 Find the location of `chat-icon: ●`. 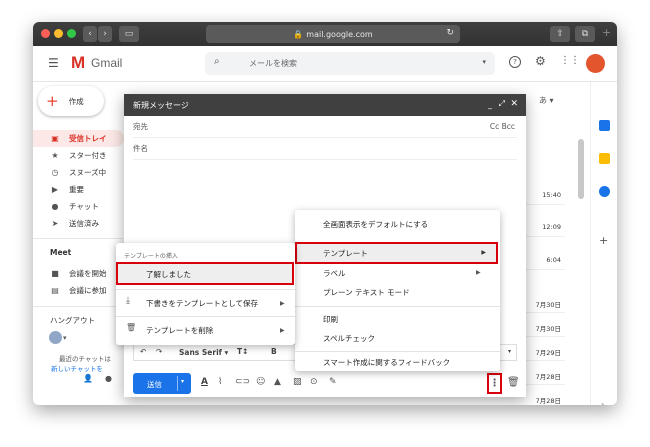

chat-icon: ● is located at coordinates (55, 206).